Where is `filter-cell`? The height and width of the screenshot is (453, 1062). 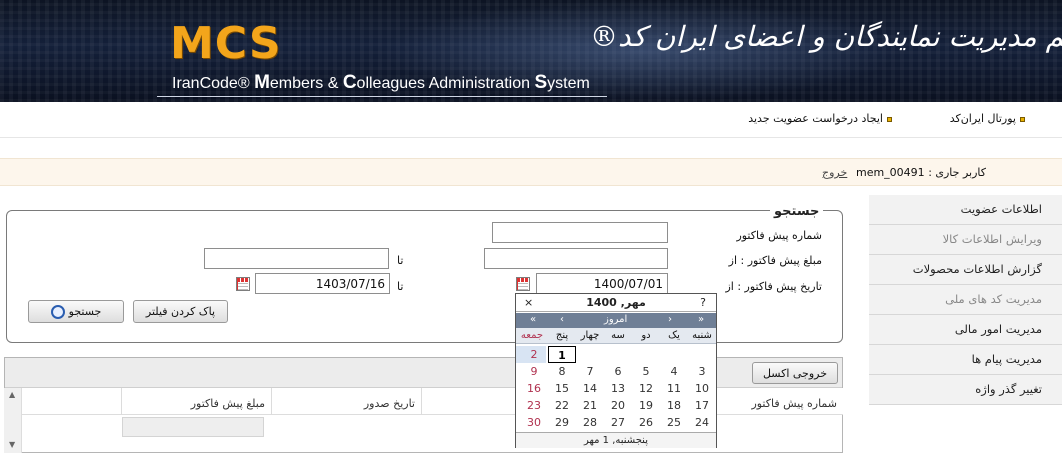
filter-cell is located at coordinates (193, 427).